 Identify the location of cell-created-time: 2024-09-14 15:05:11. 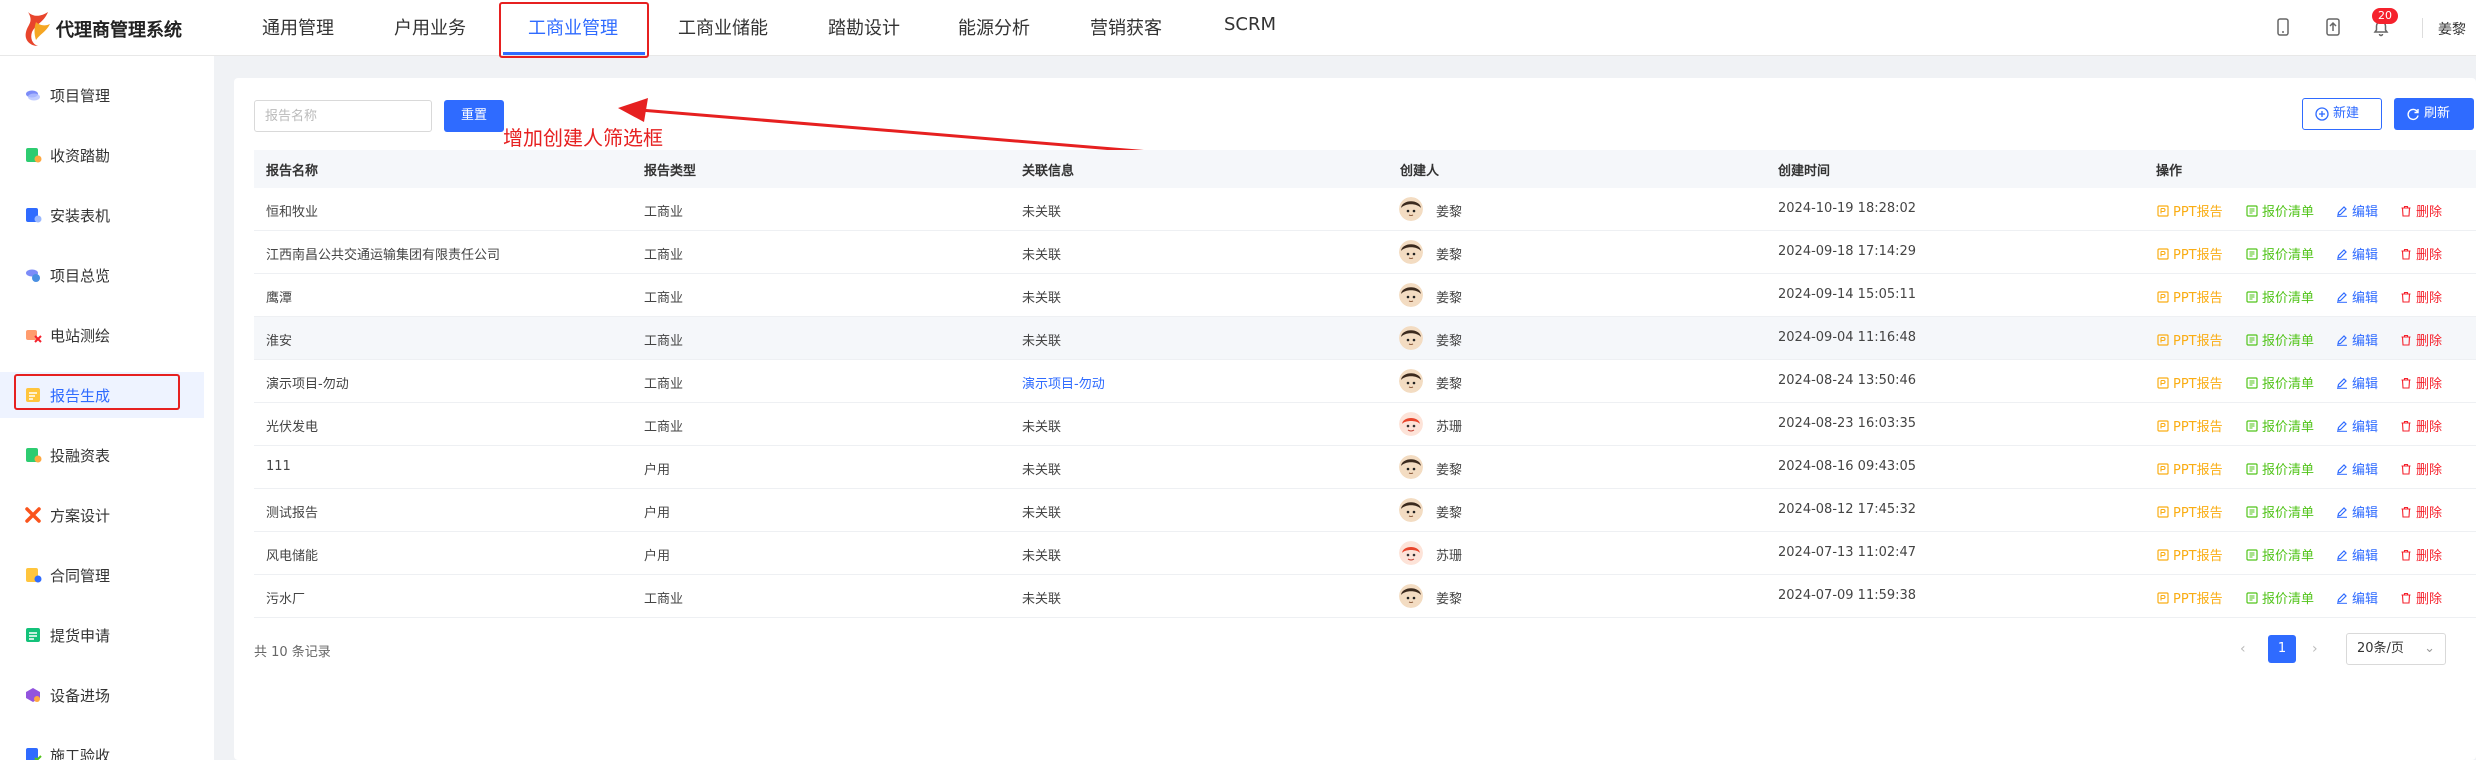
(1847, 294).